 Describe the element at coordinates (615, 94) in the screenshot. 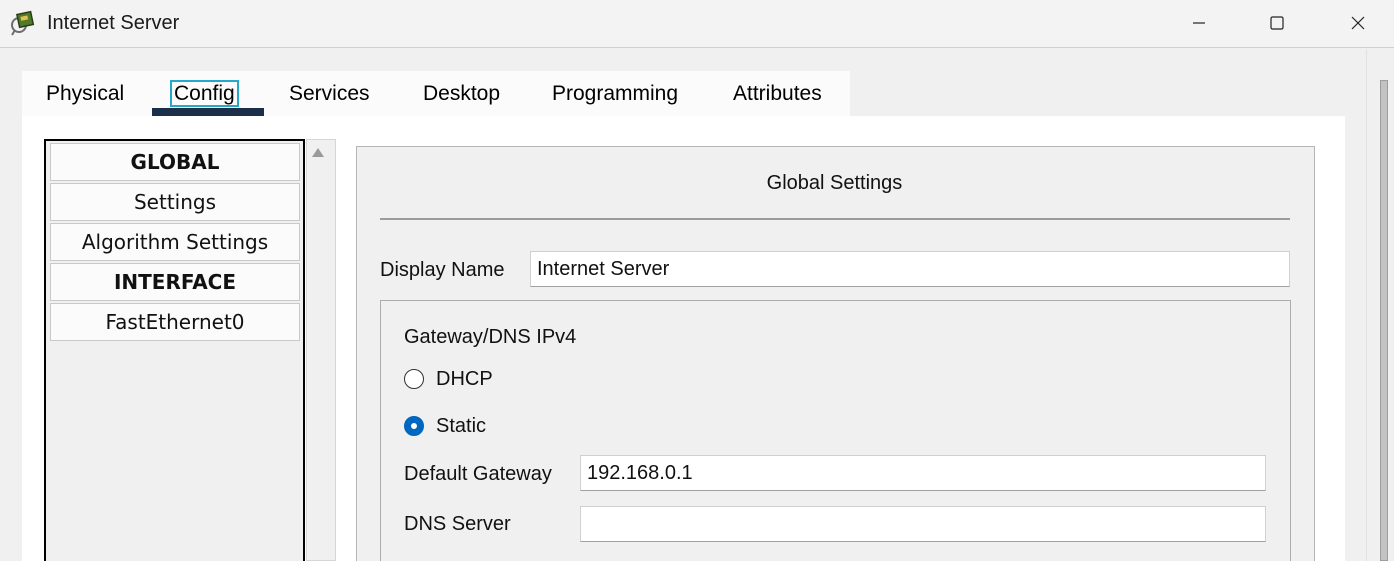

I see `tab-programming: Programming` at that location.